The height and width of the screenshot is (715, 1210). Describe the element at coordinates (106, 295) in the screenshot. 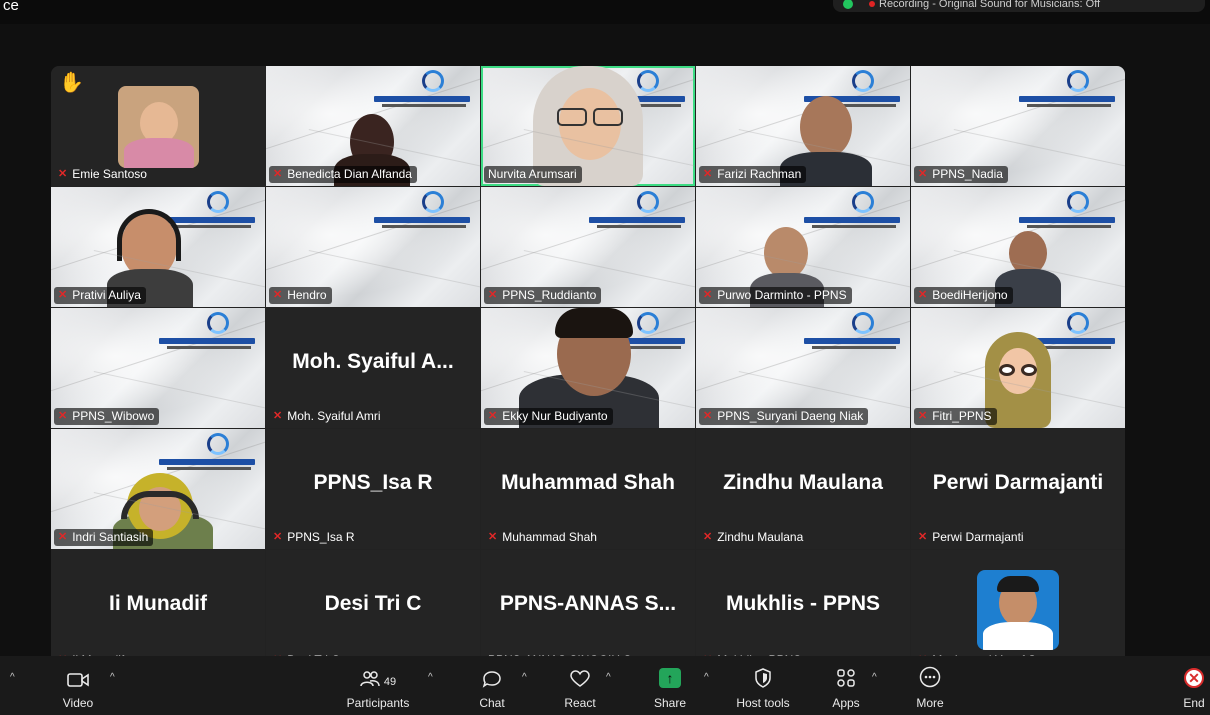

I see `participant-name: Prativi Auliya` at that location.